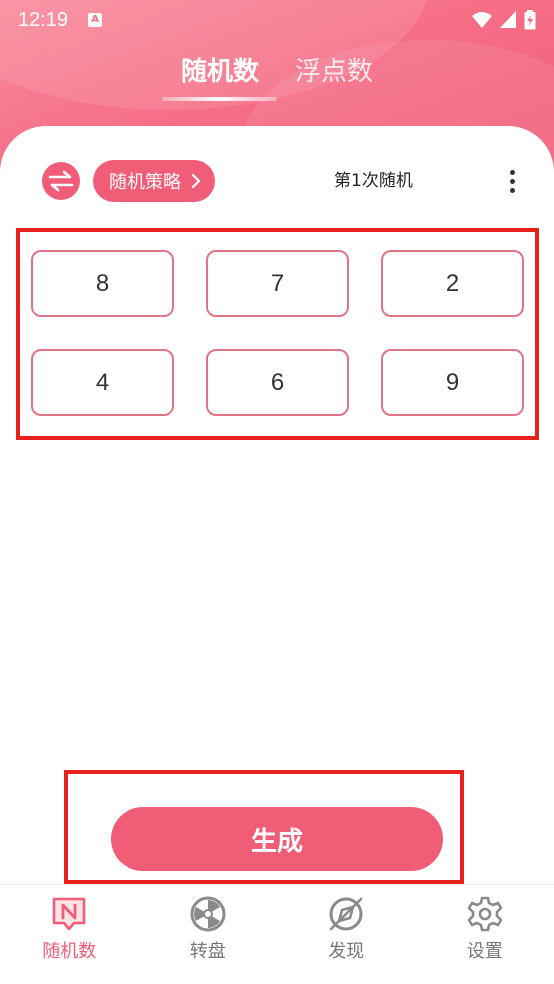 The image size is (554, 984). What do you see at coordinates (508, 19) in the screenshot?
I see `signal-icon` at bounding box center [508, 19].